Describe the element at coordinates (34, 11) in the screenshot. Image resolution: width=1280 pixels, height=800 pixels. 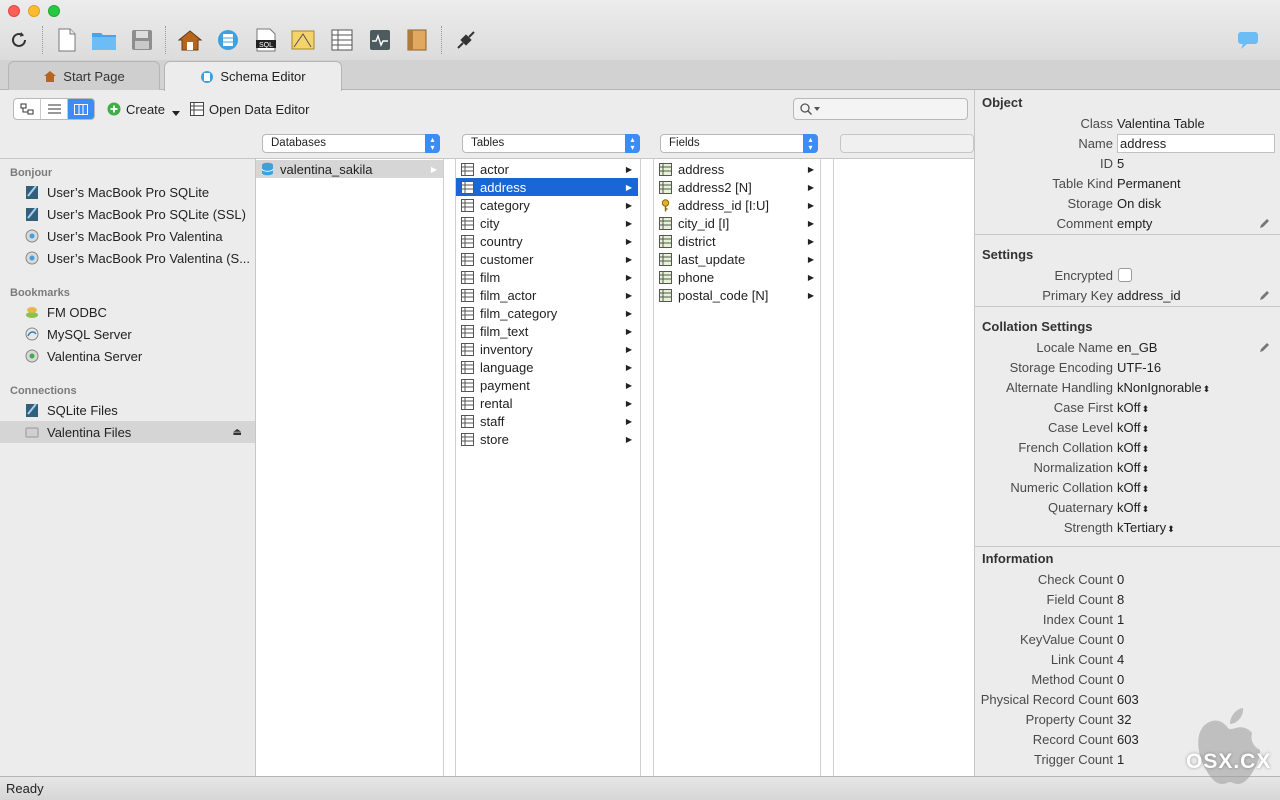
I see `minimize-window-button` at that location.